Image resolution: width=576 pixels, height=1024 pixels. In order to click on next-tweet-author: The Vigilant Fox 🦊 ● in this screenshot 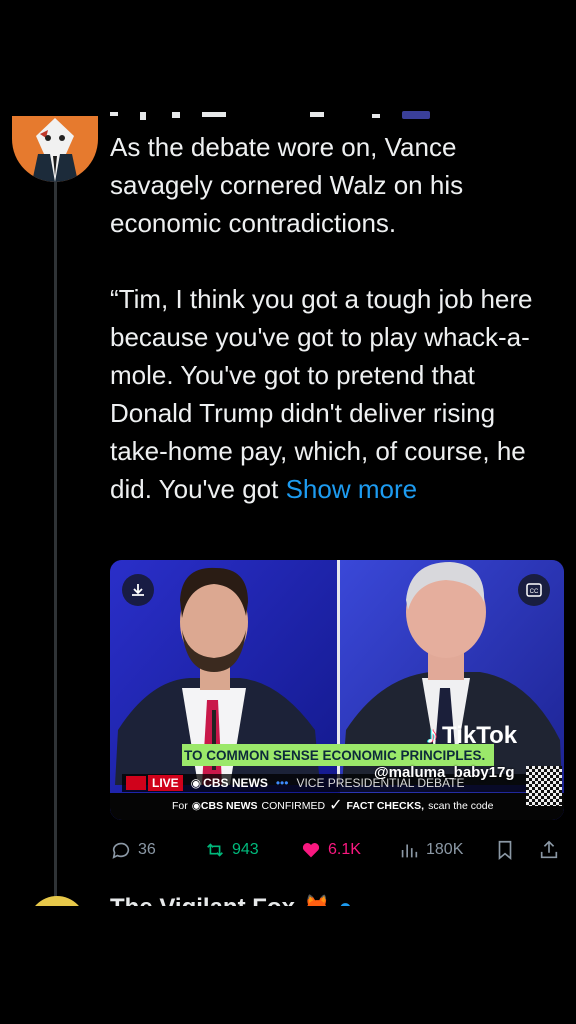, I will do `click(310, 900)`.